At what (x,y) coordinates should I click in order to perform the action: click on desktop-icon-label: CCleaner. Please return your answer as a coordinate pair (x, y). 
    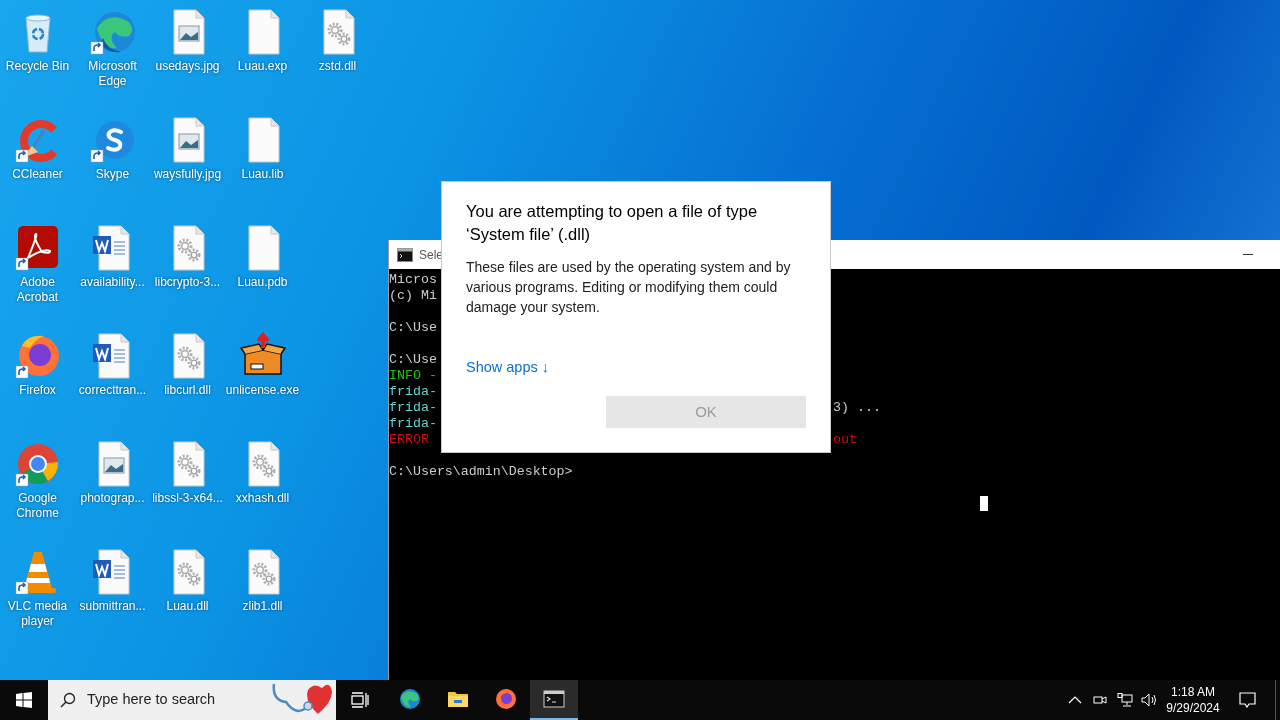
    Looking at the image, I should click on (37, 174).